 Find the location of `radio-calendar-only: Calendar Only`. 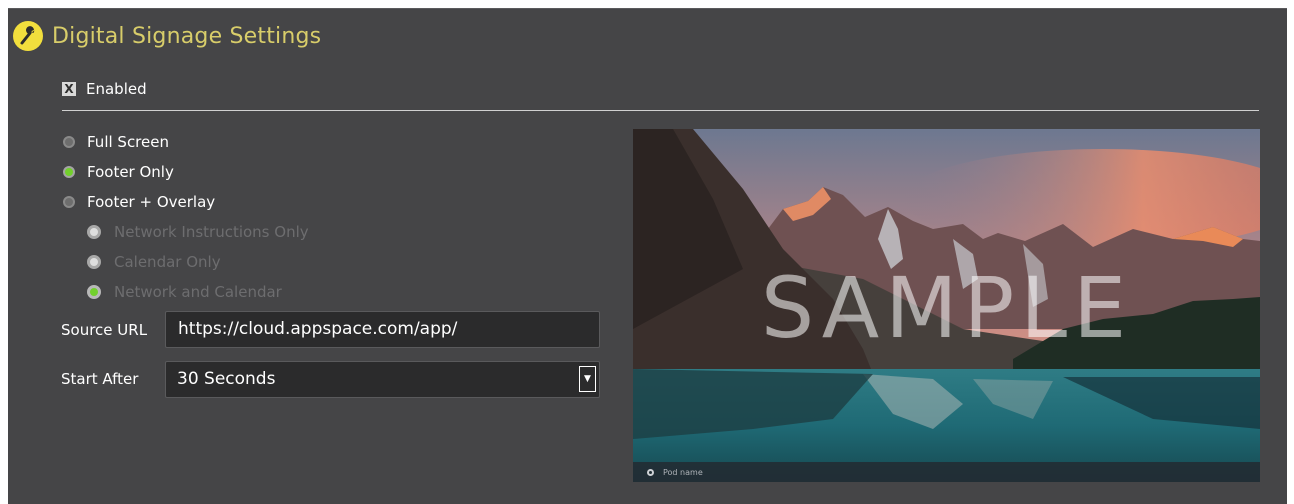

radio-calendar-only: Calendar Only is located at coordinates (154, 262).